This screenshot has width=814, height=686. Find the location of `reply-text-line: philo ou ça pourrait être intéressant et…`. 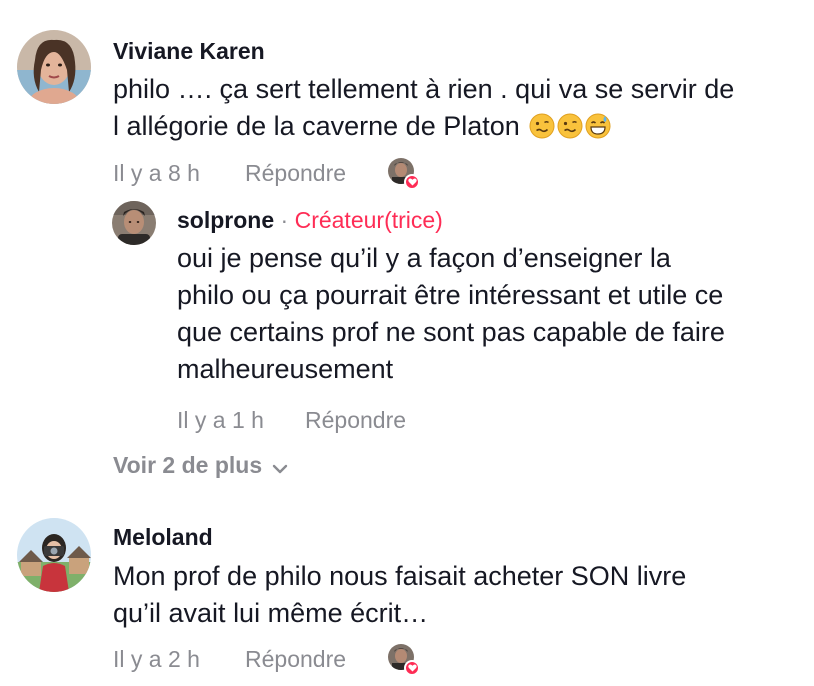

reply-text-line: philo ou ça pourrait être intéressant et… is located at coordinates (450, 295).